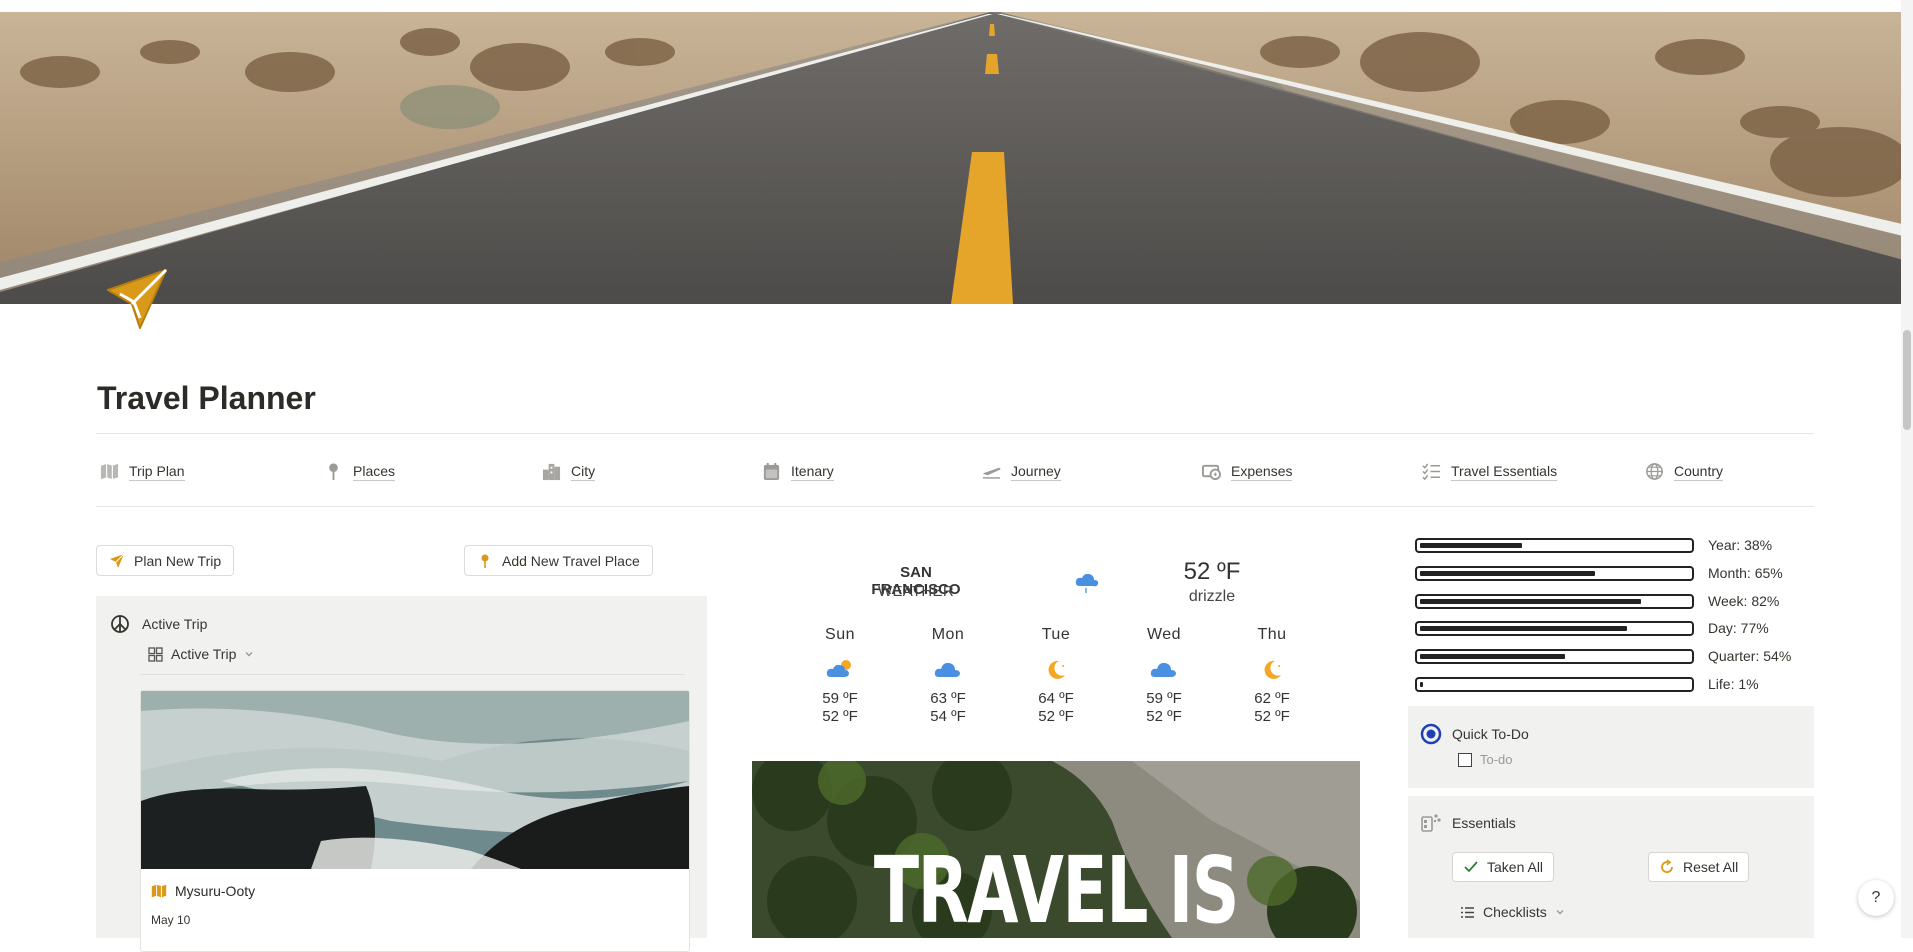 The height and width of the screenshot is (952, 1913). Describe the element at coordinates (1907, 380) in the screenshot. I see `scrollbar-thumb` at that location.